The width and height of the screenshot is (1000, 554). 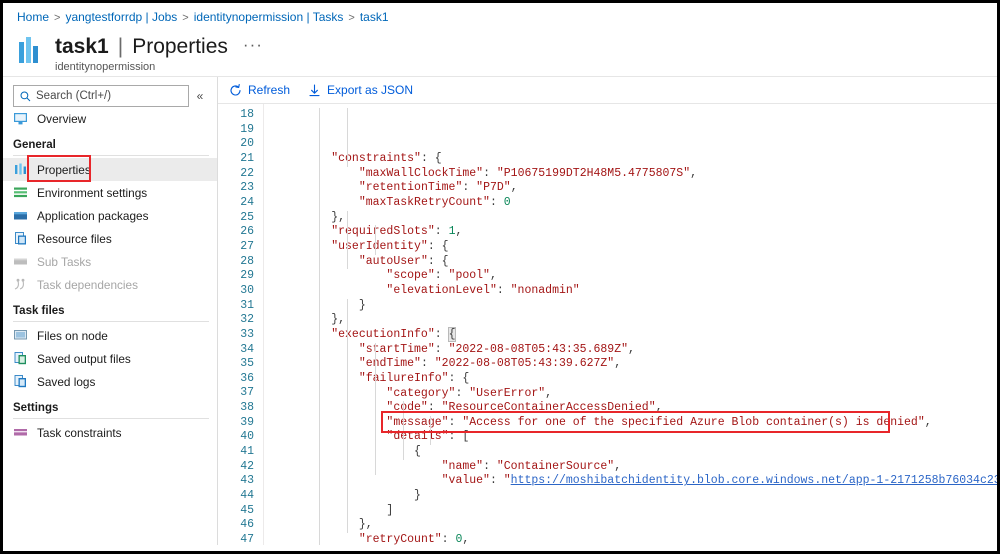 I want to click on search-input: Search (Ctrl+/), so click(x=101, y=96).